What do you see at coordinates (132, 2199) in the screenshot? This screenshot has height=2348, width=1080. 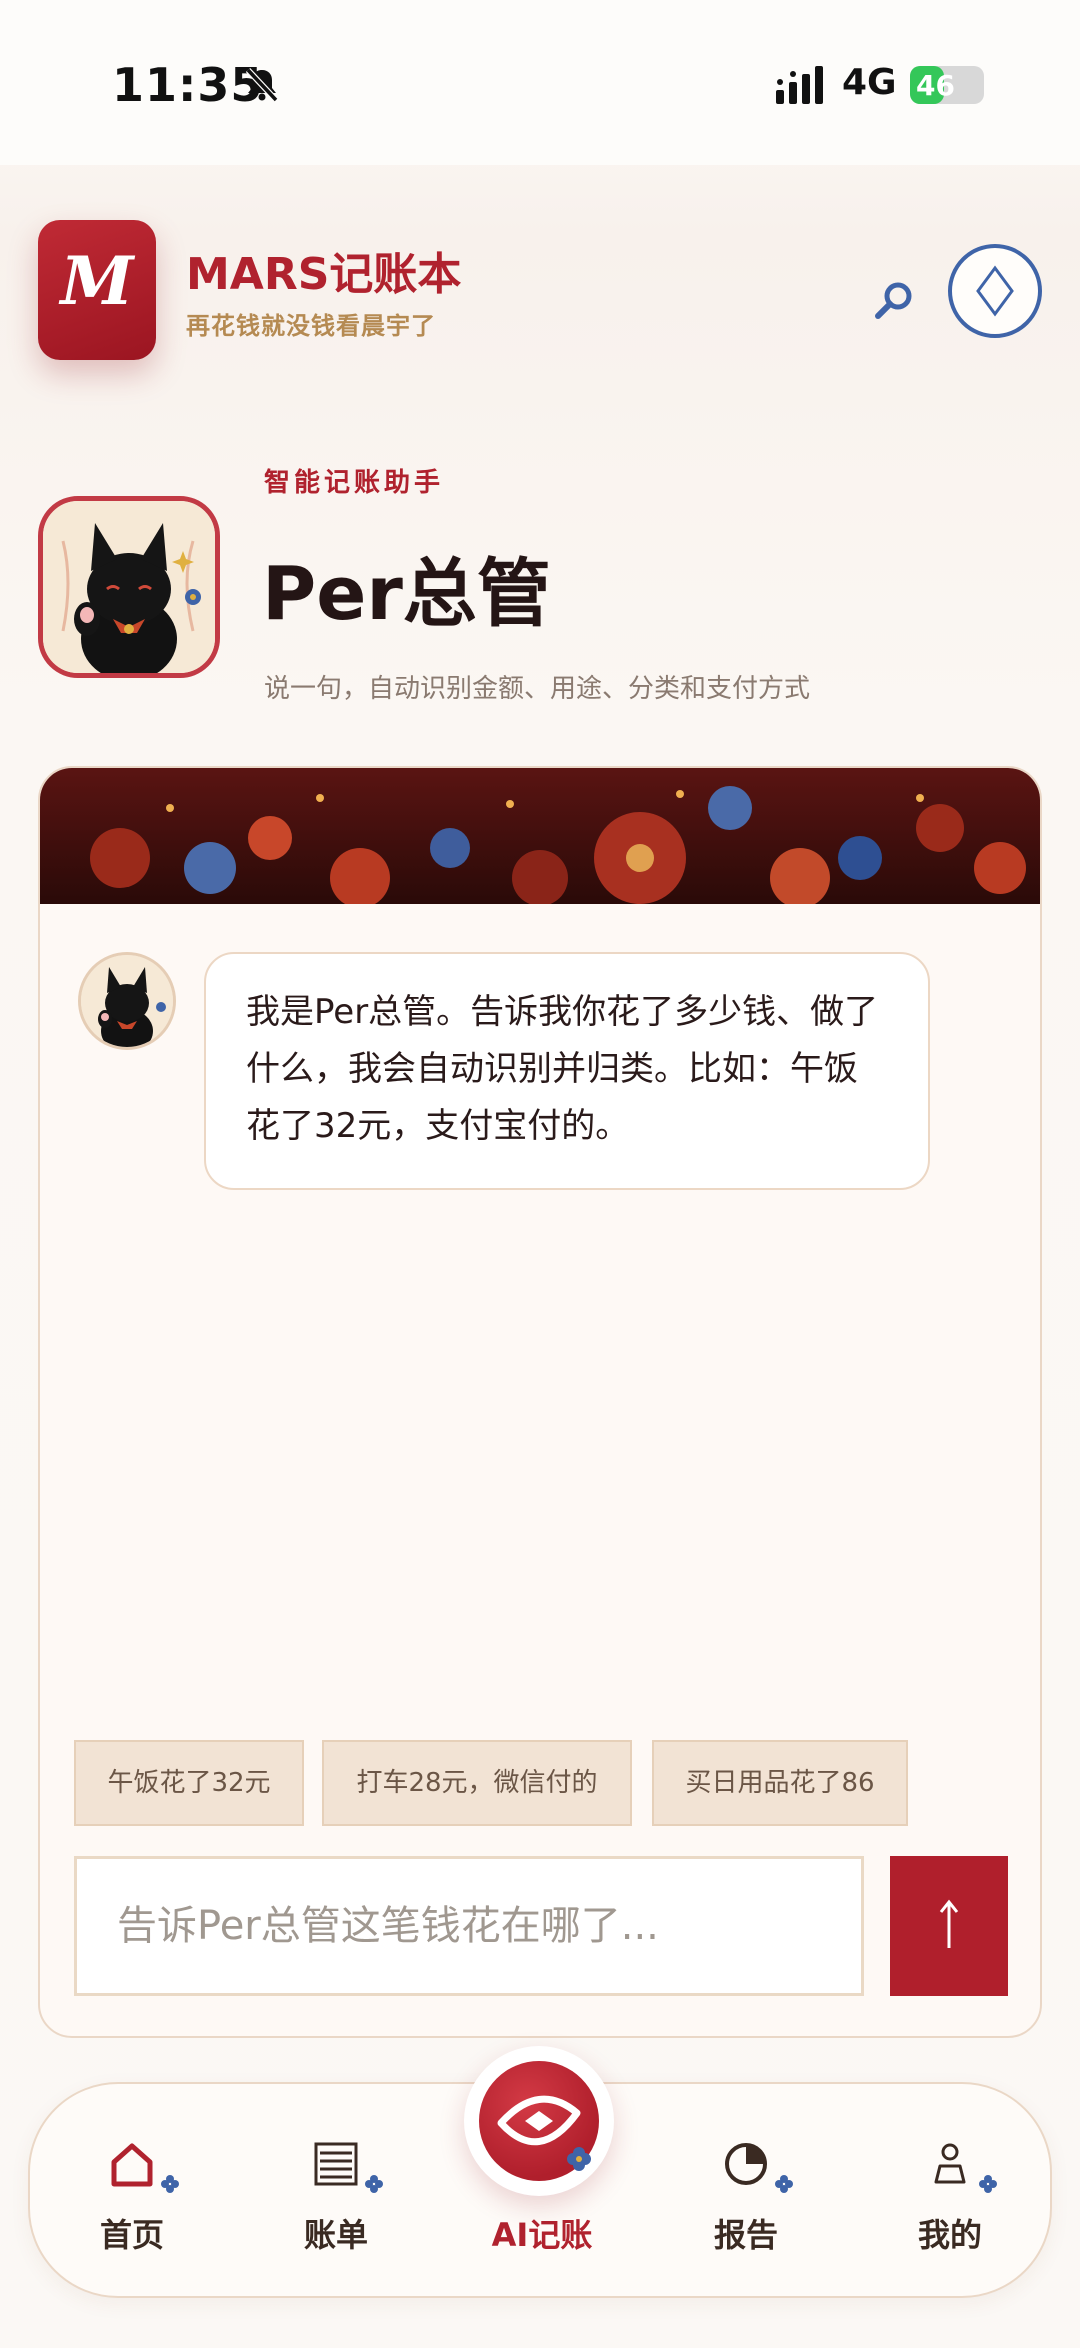 I see `tab-home: 首页` at bounding box center [132, 2199].